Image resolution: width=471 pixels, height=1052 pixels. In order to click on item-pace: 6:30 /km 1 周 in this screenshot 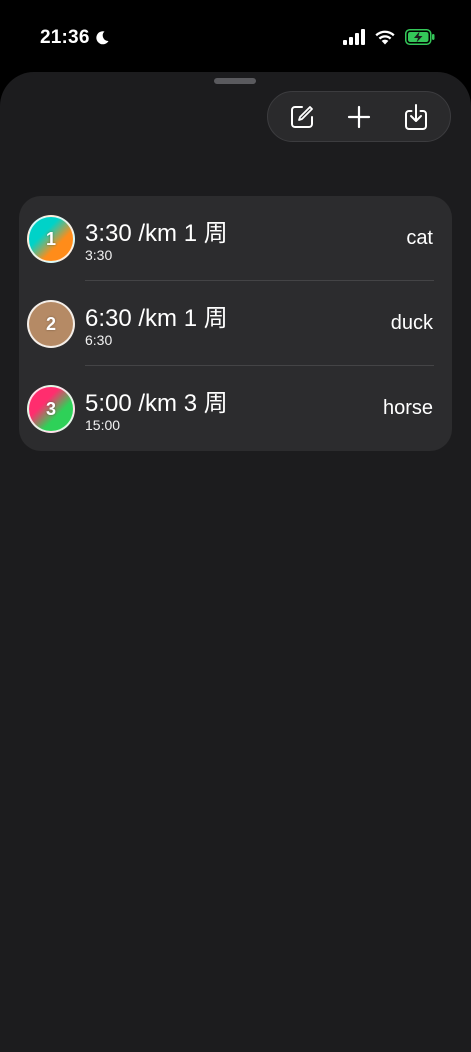, I will do `click(156, 318)`.